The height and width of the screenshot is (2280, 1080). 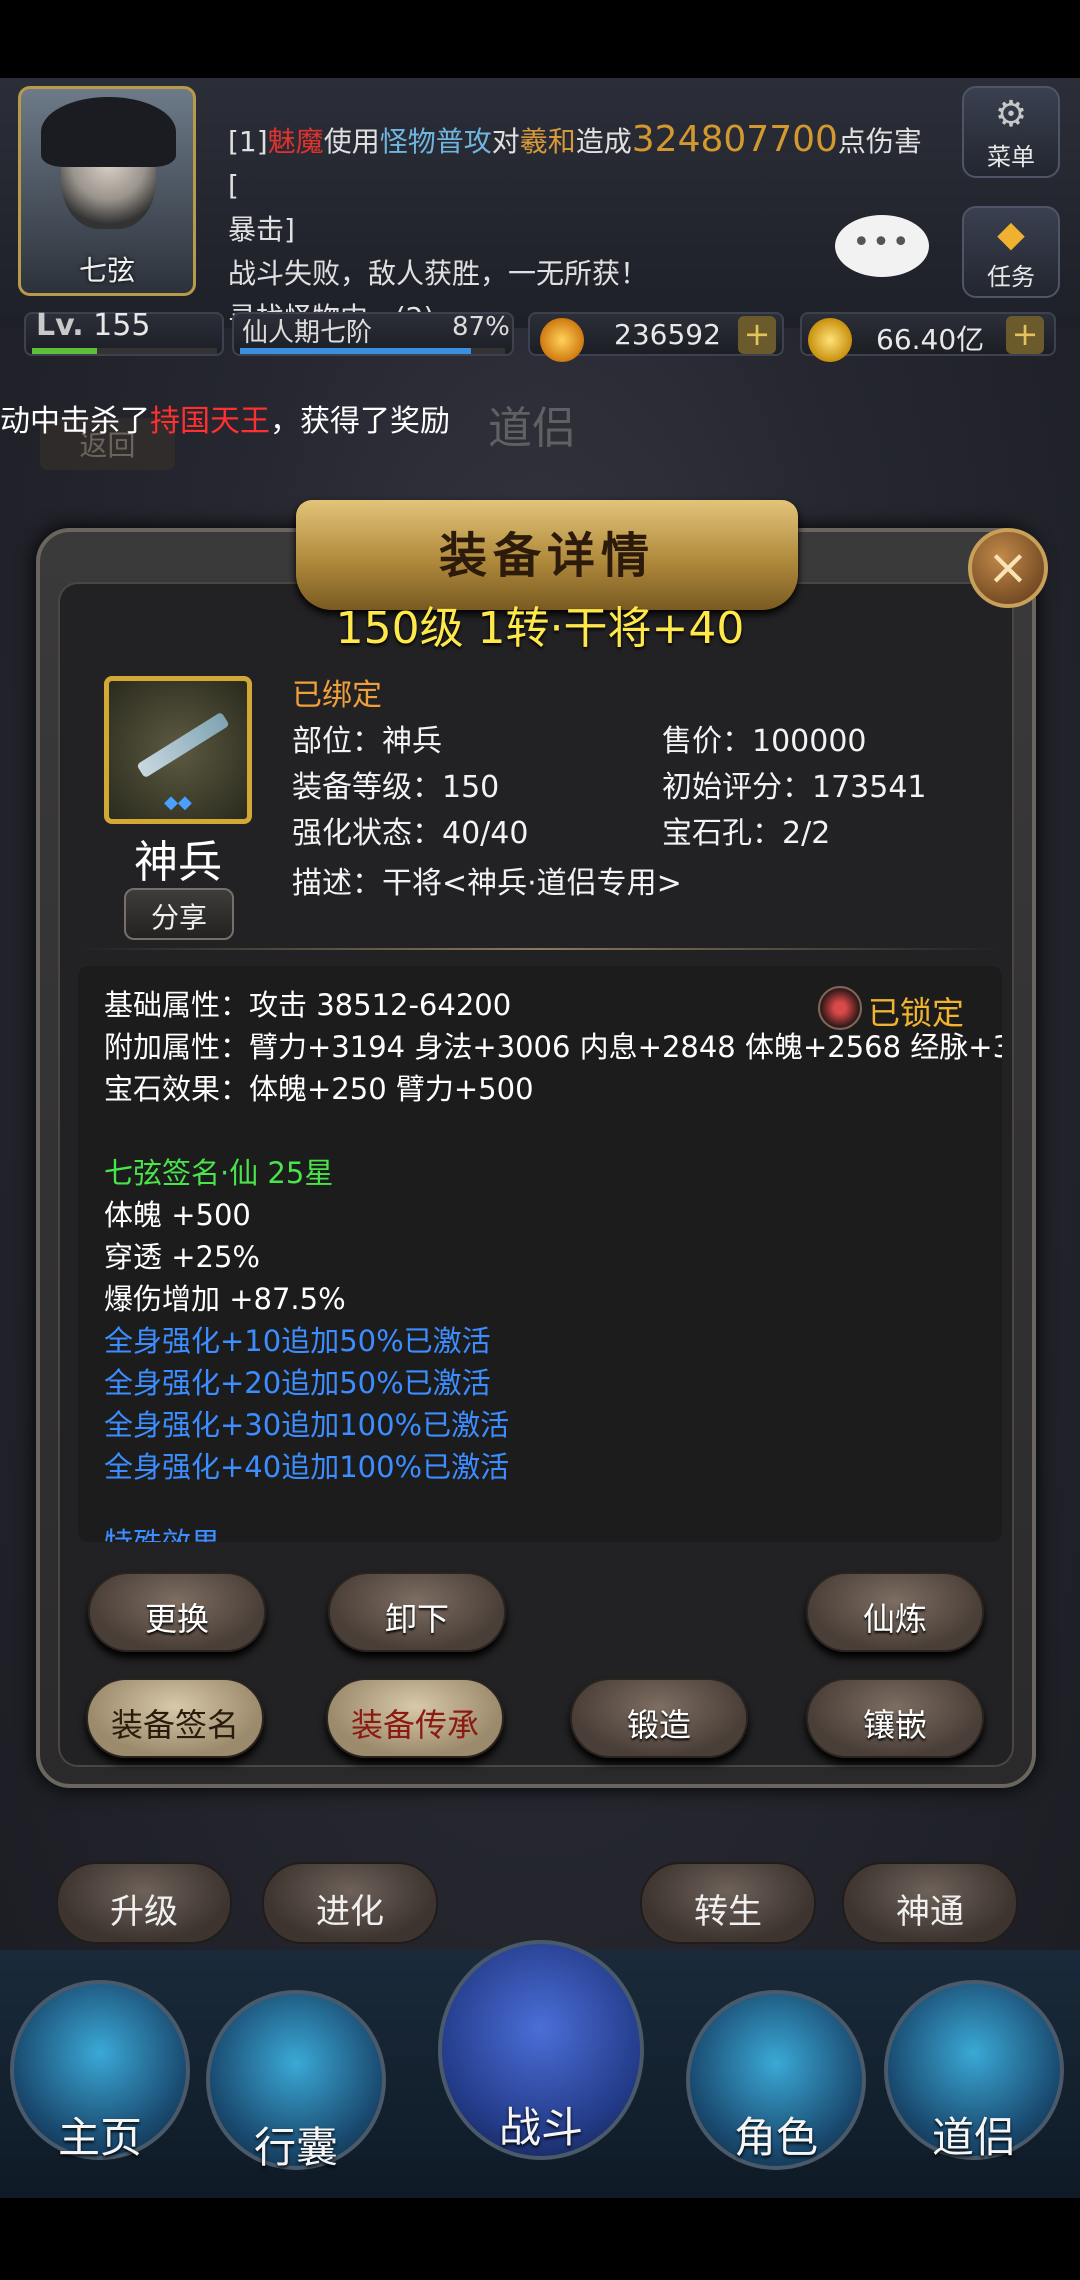 I want to click on avatar-name: 七弦, so click(x=106, y=270).